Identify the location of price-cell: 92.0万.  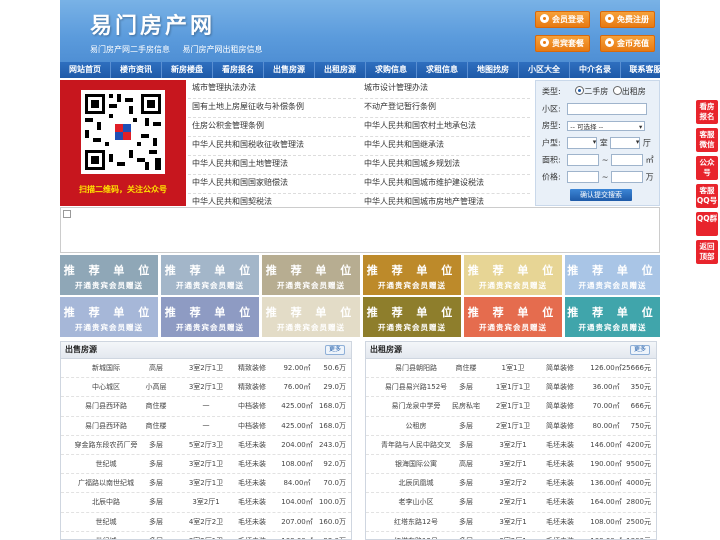
(334, 463).